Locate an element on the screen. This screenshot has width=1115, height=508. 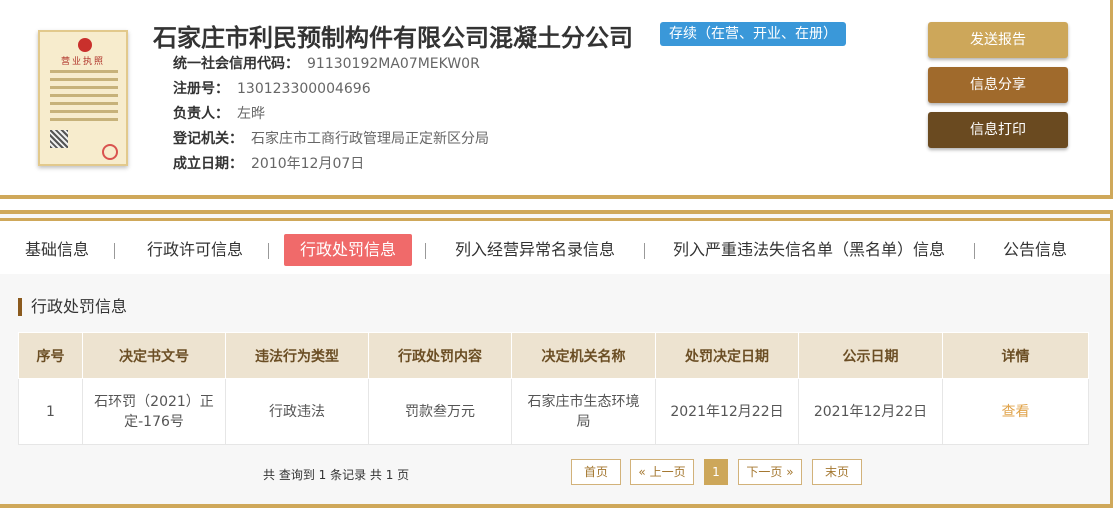
cell-doc-no: 石环罚（2021）正定-176号 is located at coordinates (154, 411).